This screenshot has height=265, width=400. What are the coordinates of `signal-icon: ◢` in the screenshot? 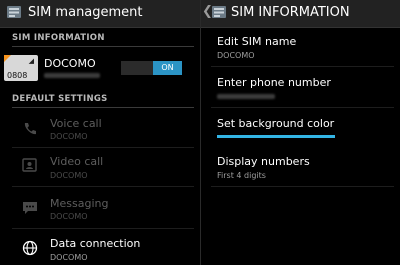 It's located at (31, 61).